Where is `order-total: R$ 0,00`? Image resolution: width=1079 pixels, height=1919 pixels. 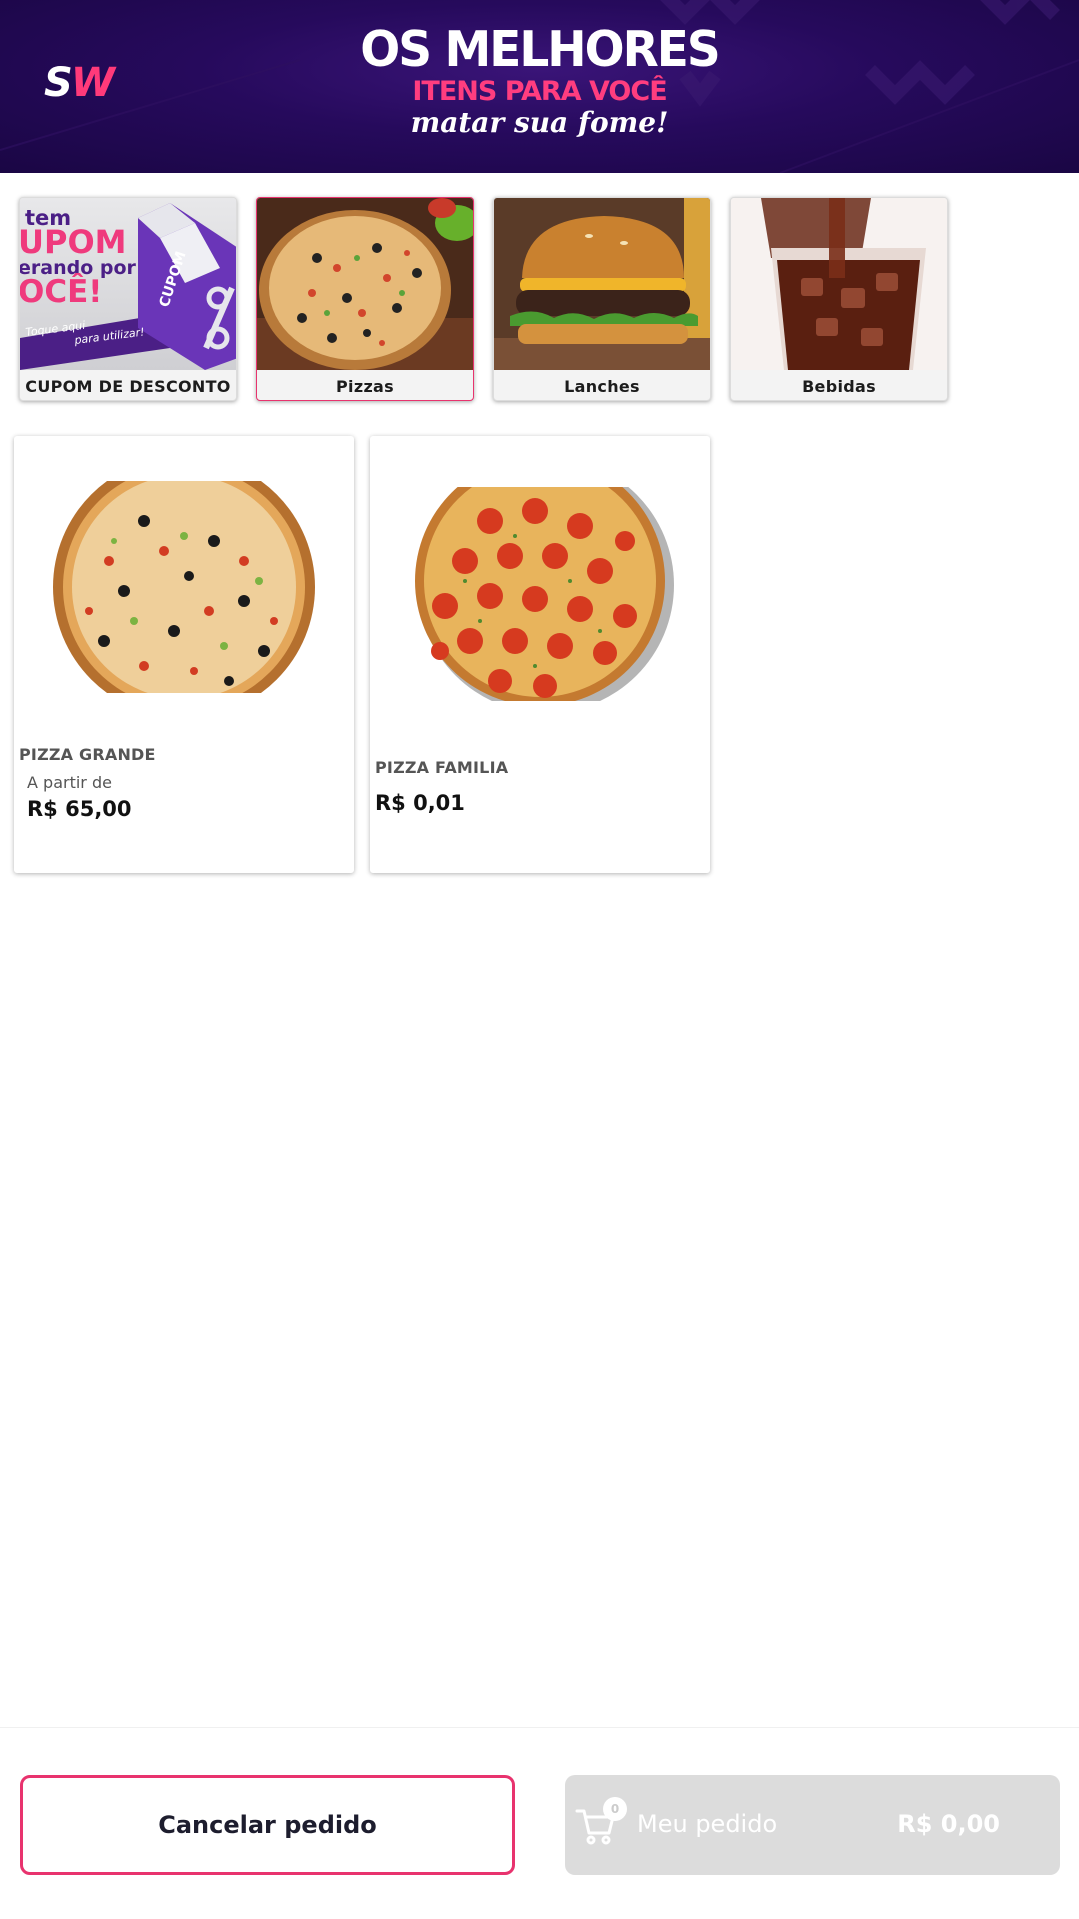
order-total: R$ 0,00 is located at coordinates (948, 1824).